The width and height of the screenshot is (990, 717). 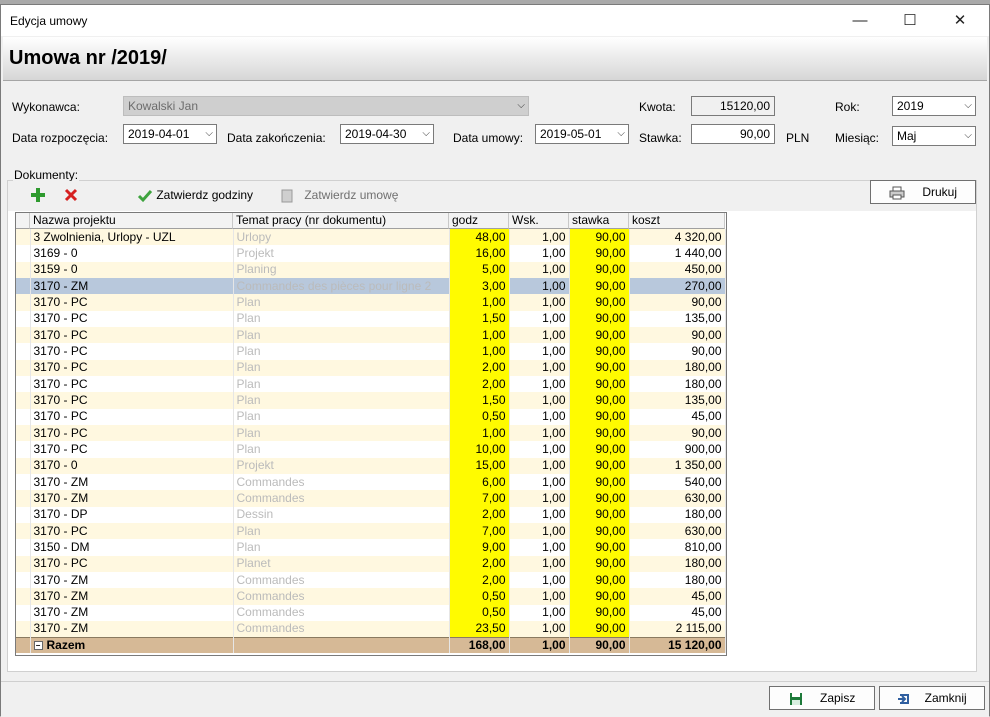 I want to click on cell-project: 3170 - 0, so click(x=132, y=465).